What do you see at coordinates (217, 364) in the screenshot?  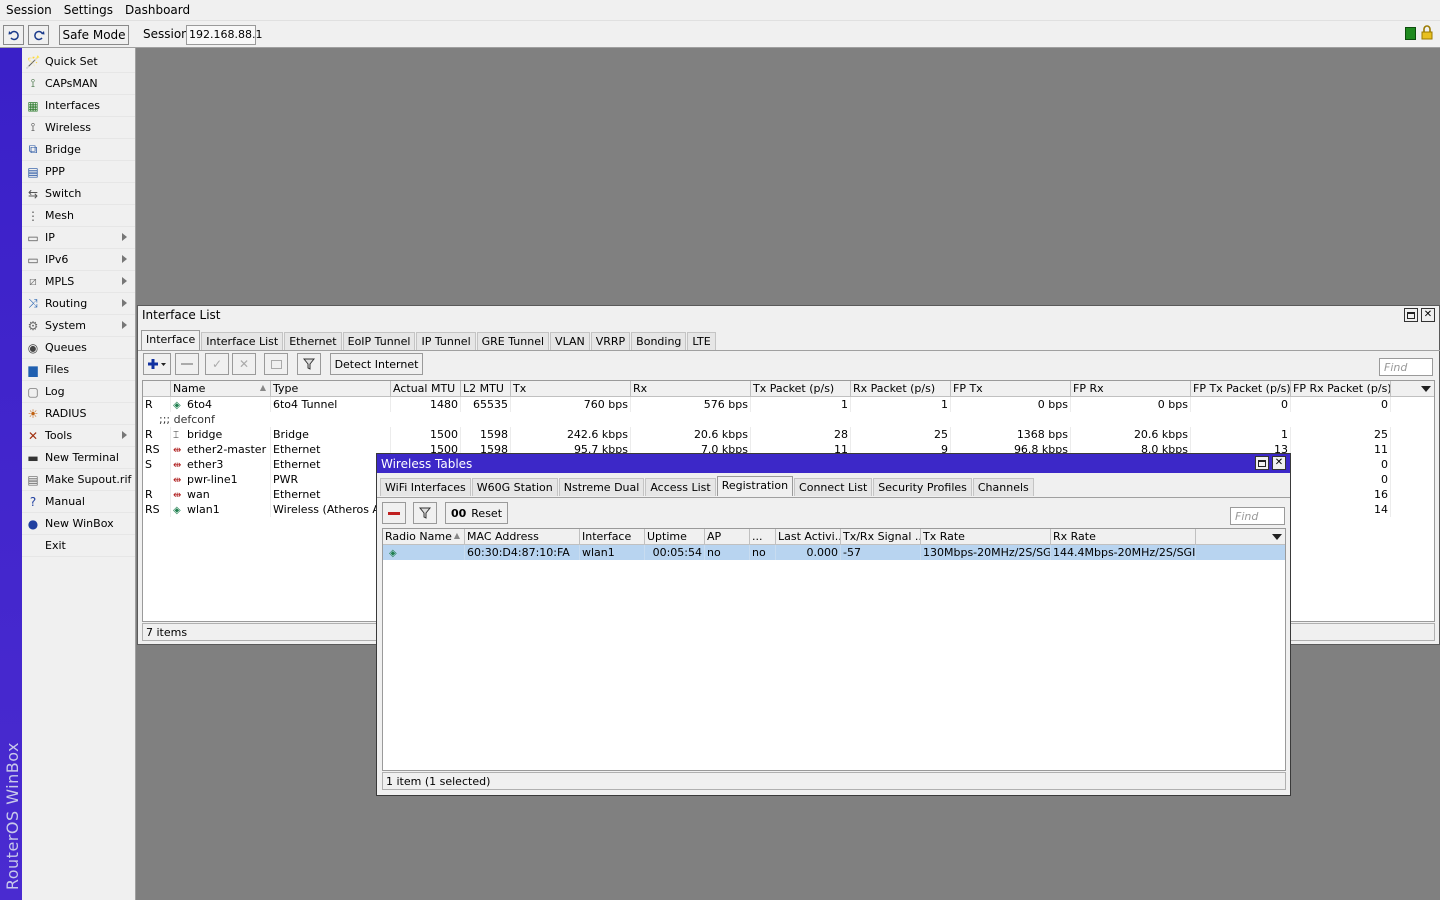 I see `enable-button: ✓` at bounding box center [217, 364].